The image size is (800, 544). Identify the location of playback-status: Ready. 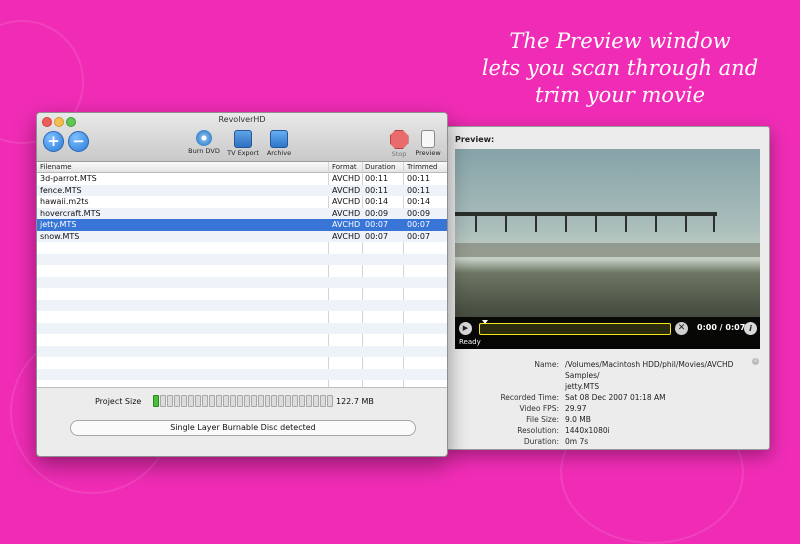
(470, 342).